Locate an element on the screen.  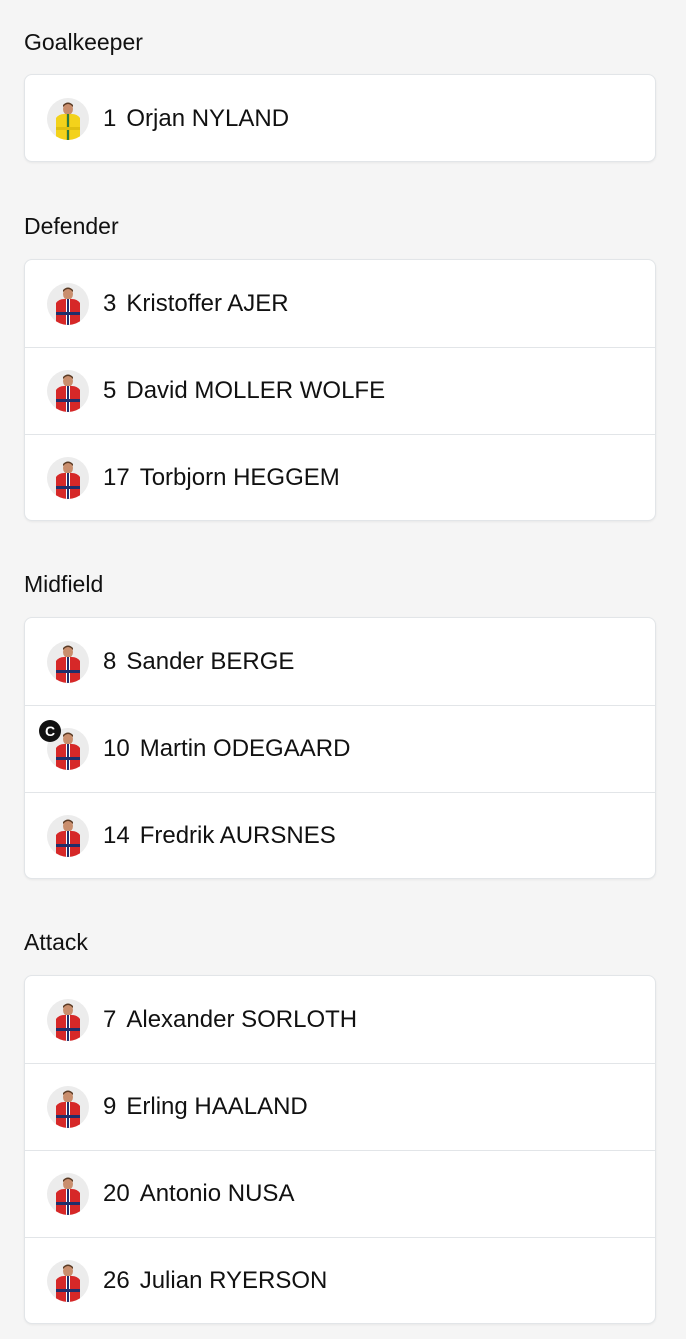
player-row: 9 Erling HAALAND is located at coordinates (340, 1106).